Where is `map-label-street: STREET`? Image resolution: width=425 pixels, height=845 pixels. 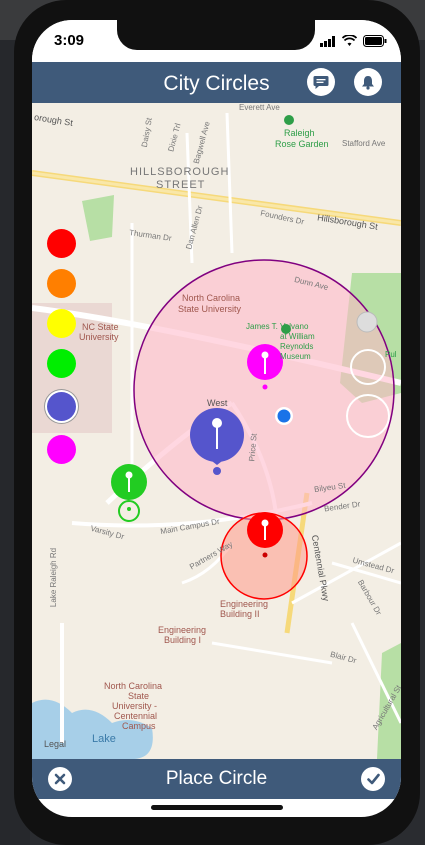
map-label-street: STREET is located at coordinates (181, 185).